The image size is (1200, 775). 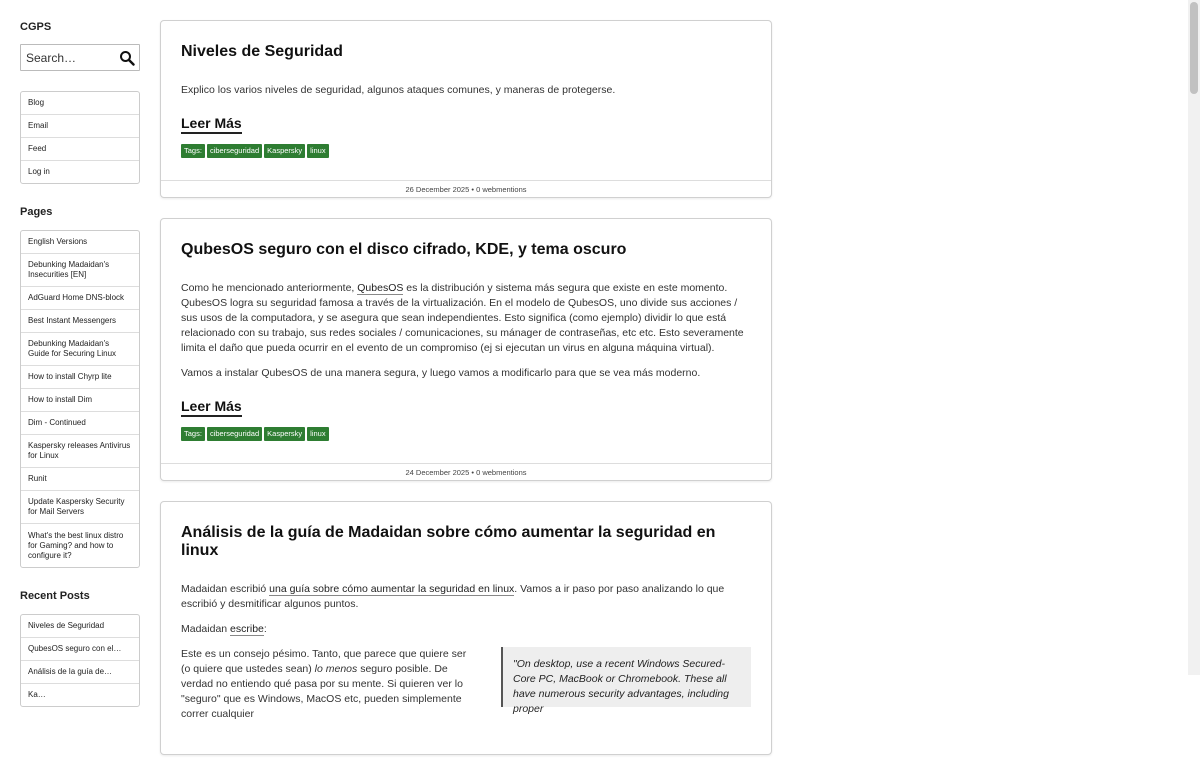 I want to click on page-link: How to install Dim, so click(x=80, y=399).